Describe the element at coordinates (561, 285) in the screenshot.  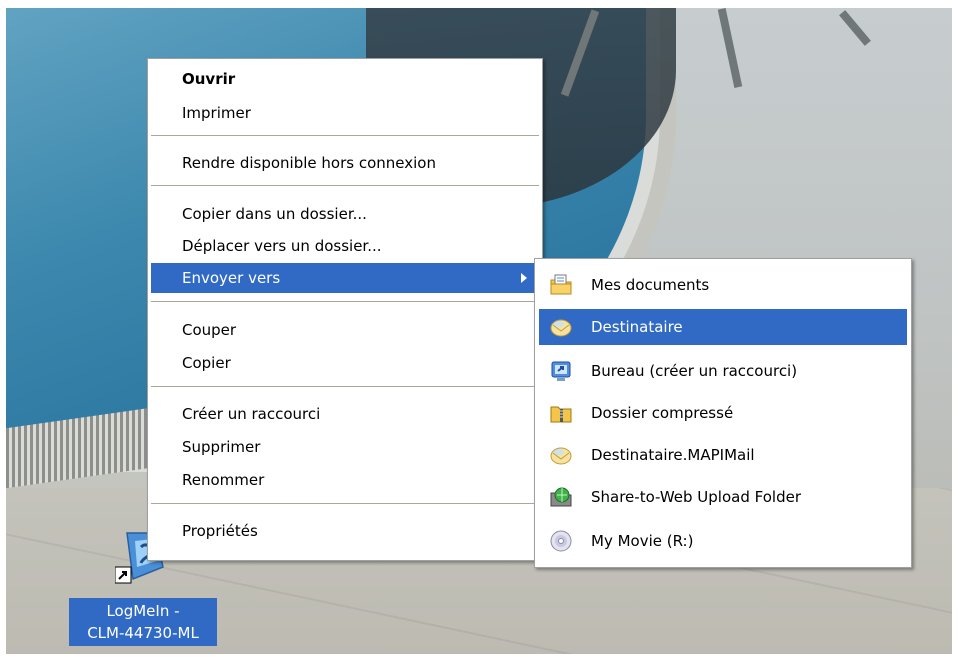
I see `my-documents-icon` at that location.